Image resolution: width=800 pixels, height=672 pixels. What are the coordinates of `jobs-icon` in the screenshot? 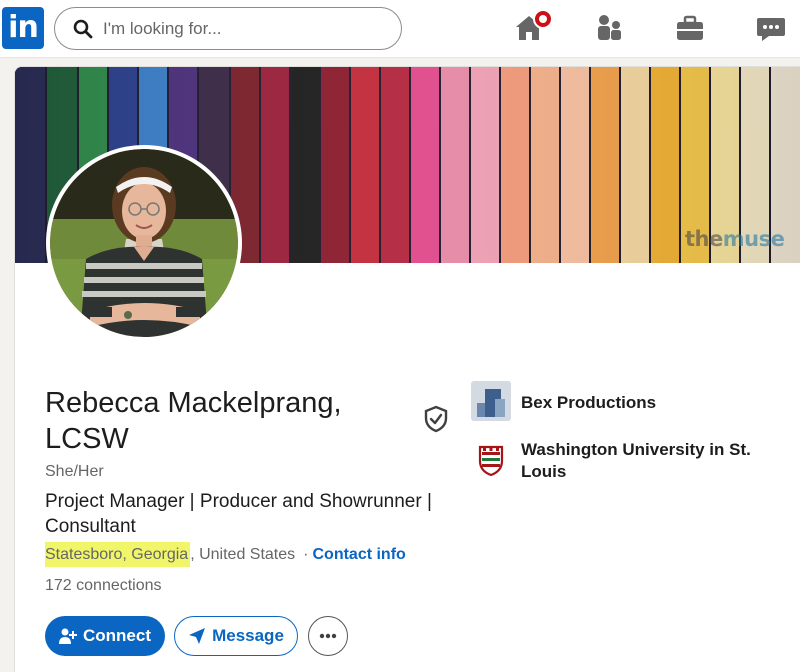 It's located at (690, 28).